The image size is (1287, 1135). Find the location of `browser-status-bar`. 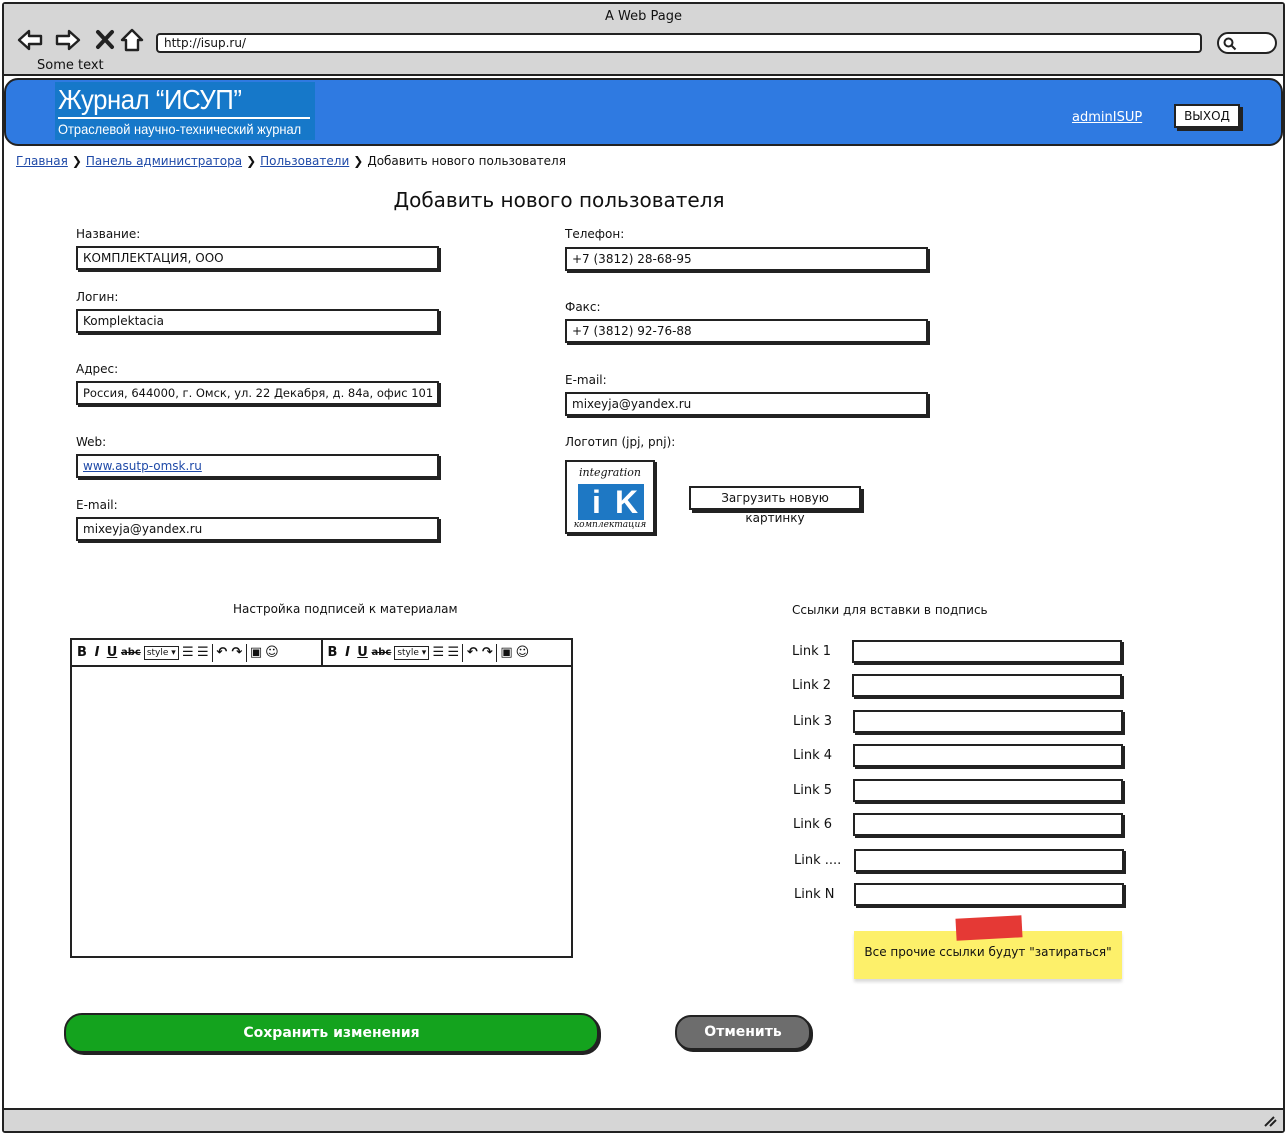

browser-status-bar is located at coordinates (643, 1119).